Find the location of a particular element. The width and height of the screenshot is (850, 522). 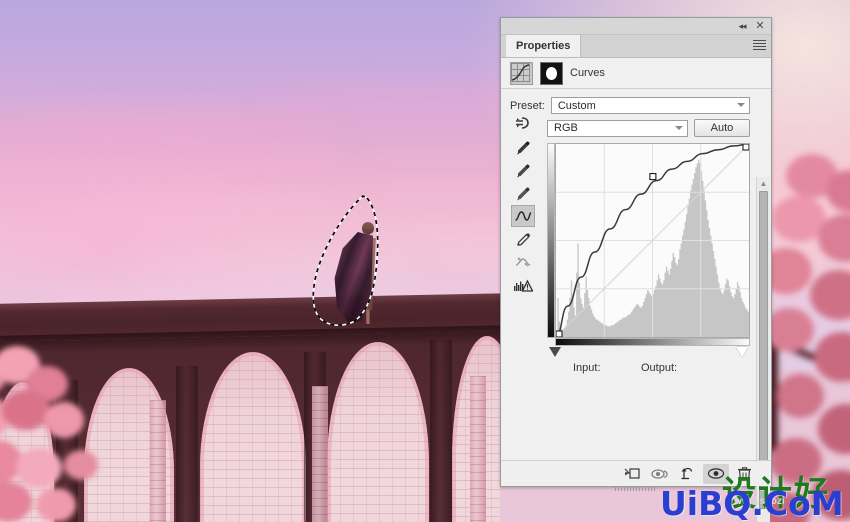

clipping-warning-icon is located at coordinates (523, 285).